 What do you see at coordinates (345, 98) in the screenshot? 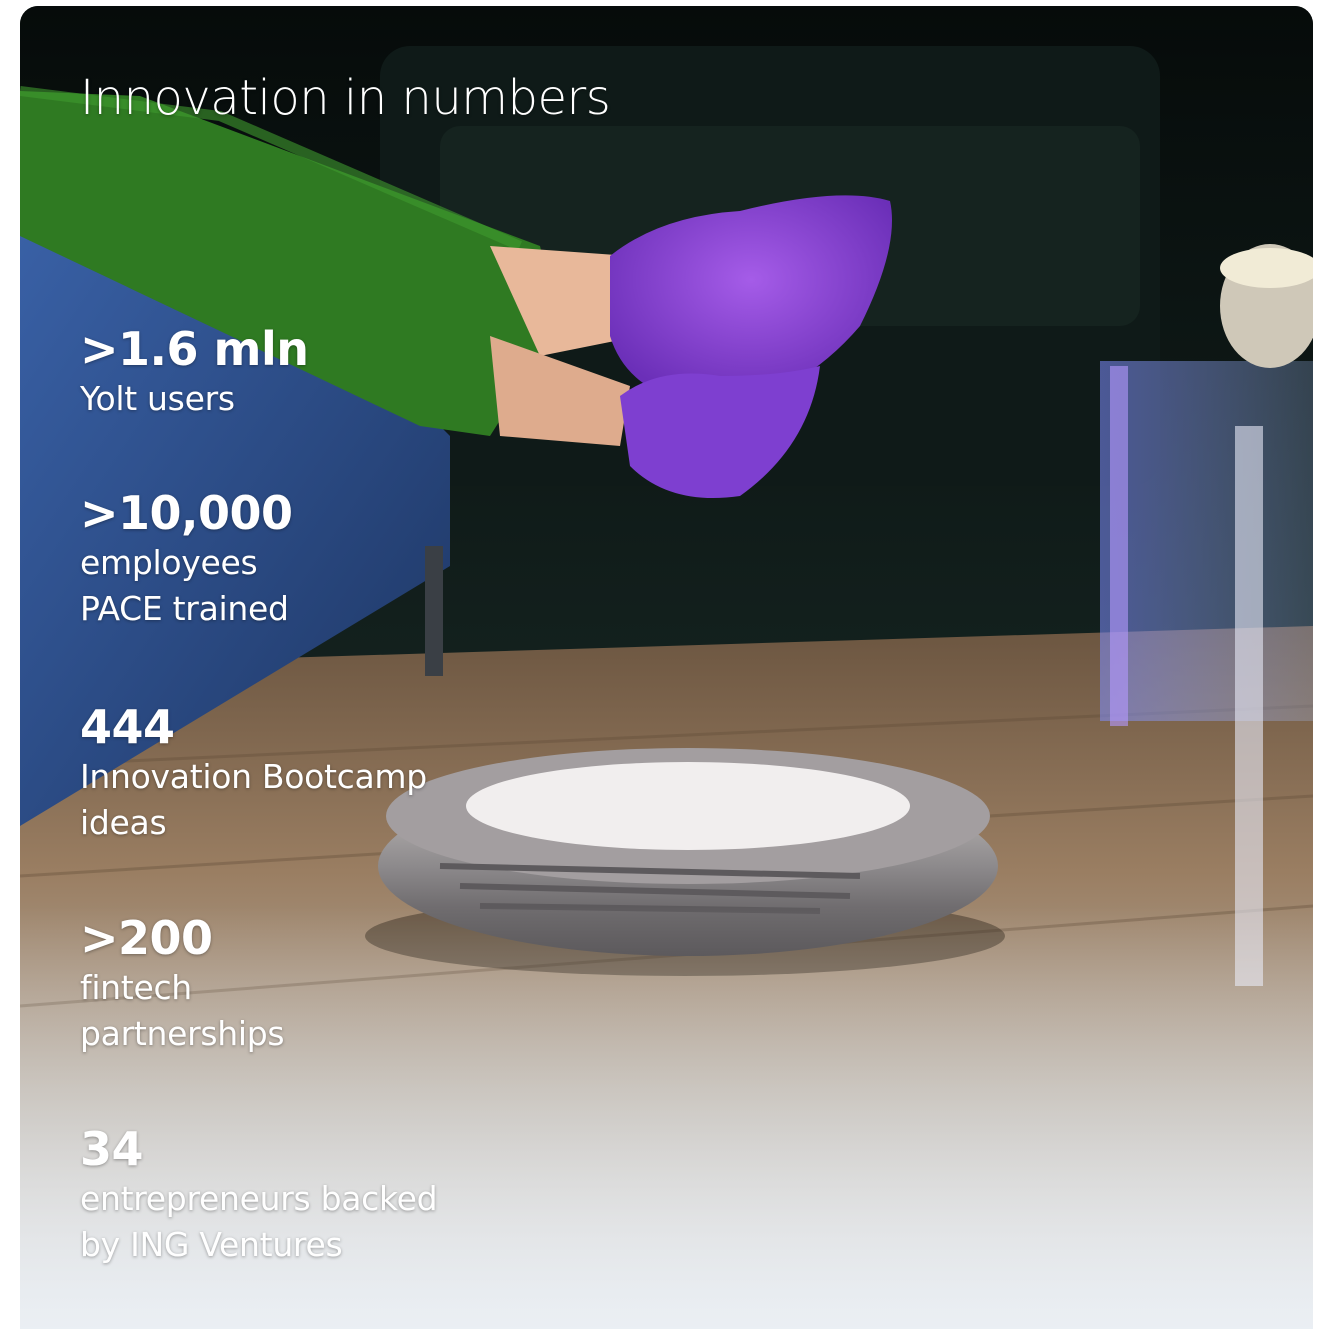
I see `page-title: Innovation in numbers` at bounding box center [345, 98].